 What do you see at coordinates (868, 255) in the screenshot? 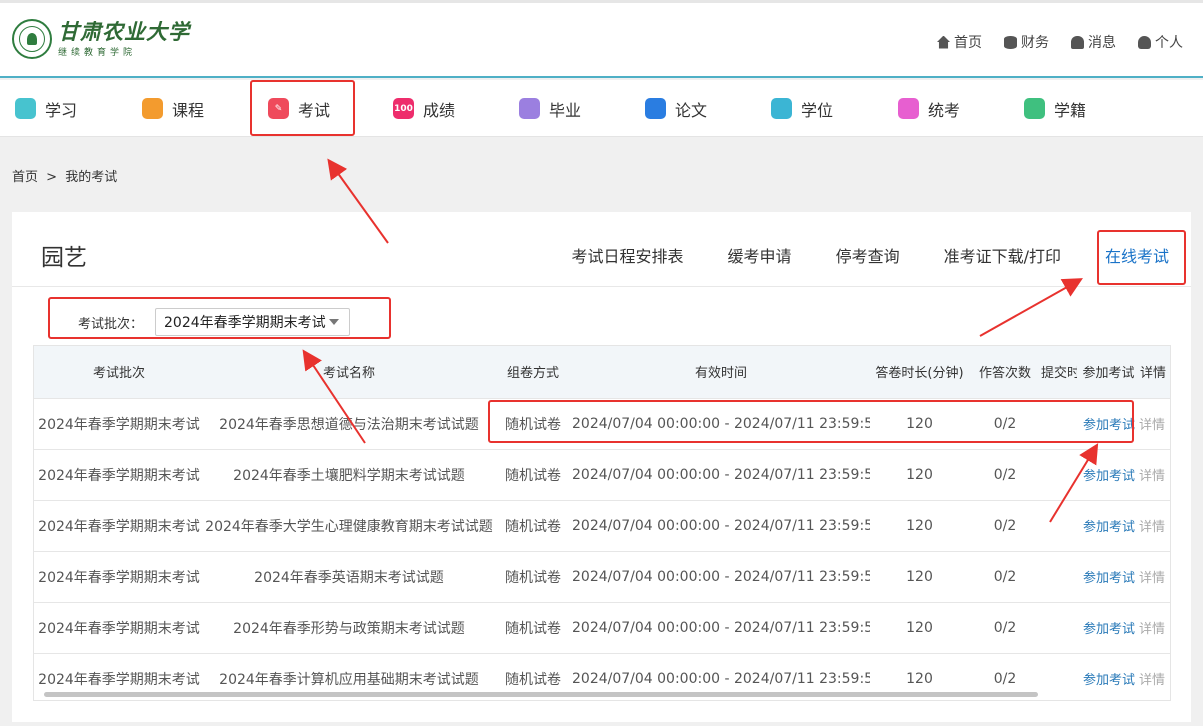
I see `tab-suspension-query: 停考查询` at bounding box center [868, 255].